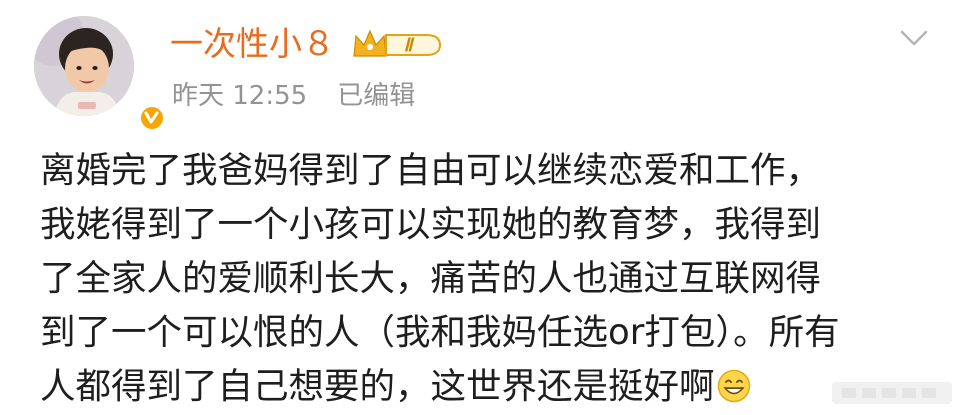 This screenshot has width=960, height=415. I want to click on grin-emoji-icon, so click(734, 384).